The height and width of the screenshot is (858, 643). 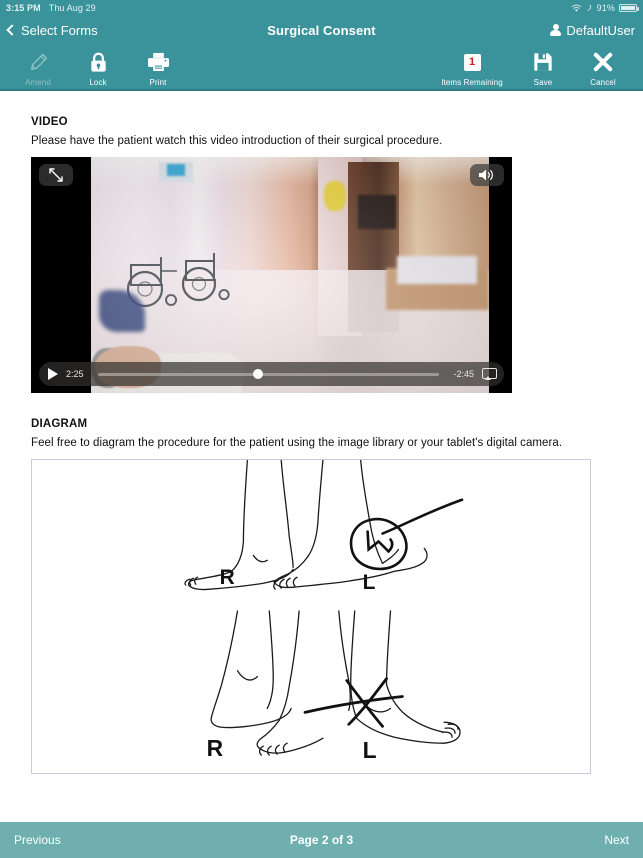 What do you see at coordinates (603, 82) in the screenshot?
I see `cancel-label: Cancel` at bounding box center [603, 82].